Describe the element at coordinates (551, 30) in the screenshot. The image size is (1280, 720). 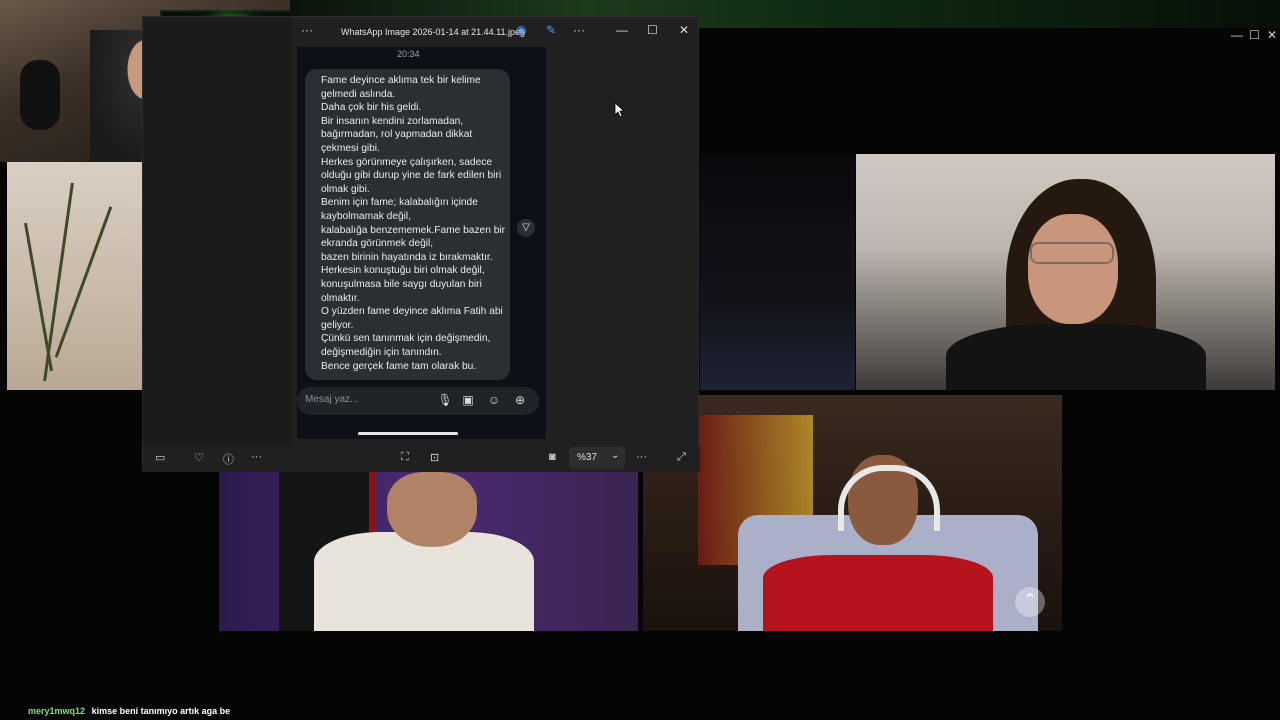
I see `edit-icon: ✎` at that location.